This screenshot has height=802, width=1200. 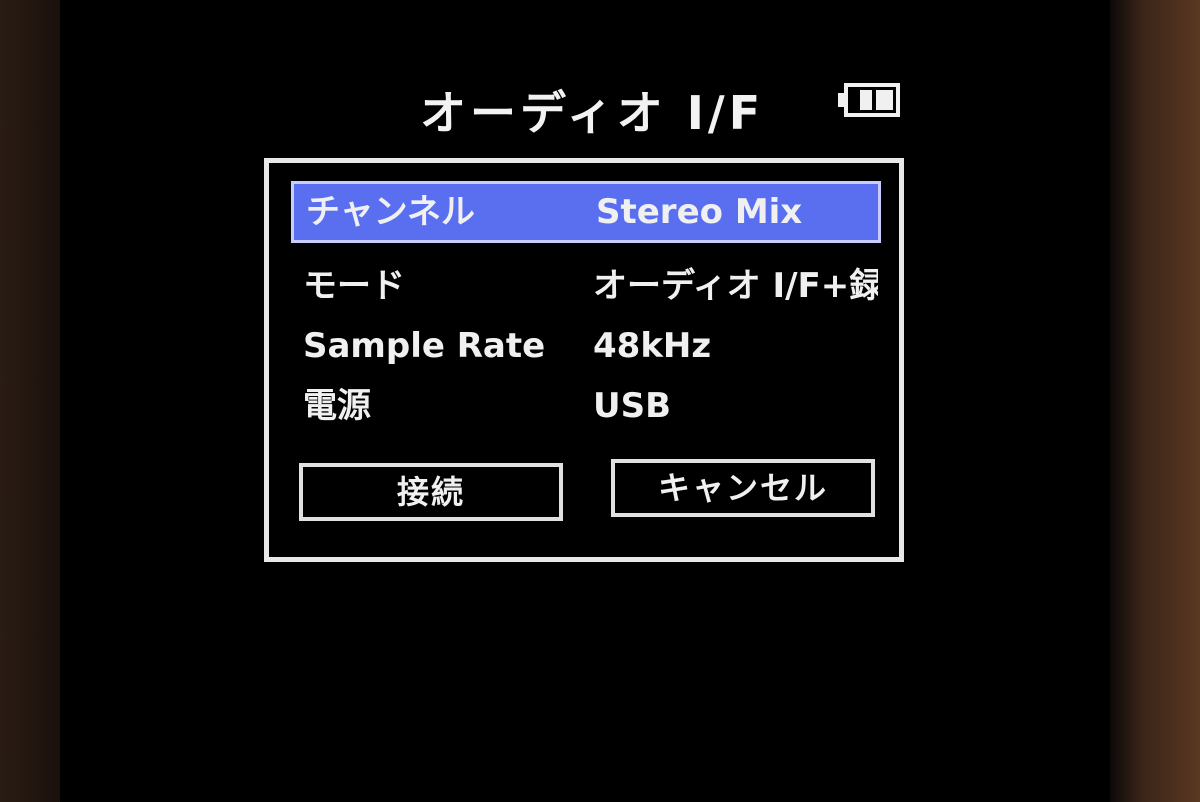 What do you see at coordinates (592, 113) in the screenshot?
I see `screen-title: オーディオ I/F` at bounding box center [592, 113].